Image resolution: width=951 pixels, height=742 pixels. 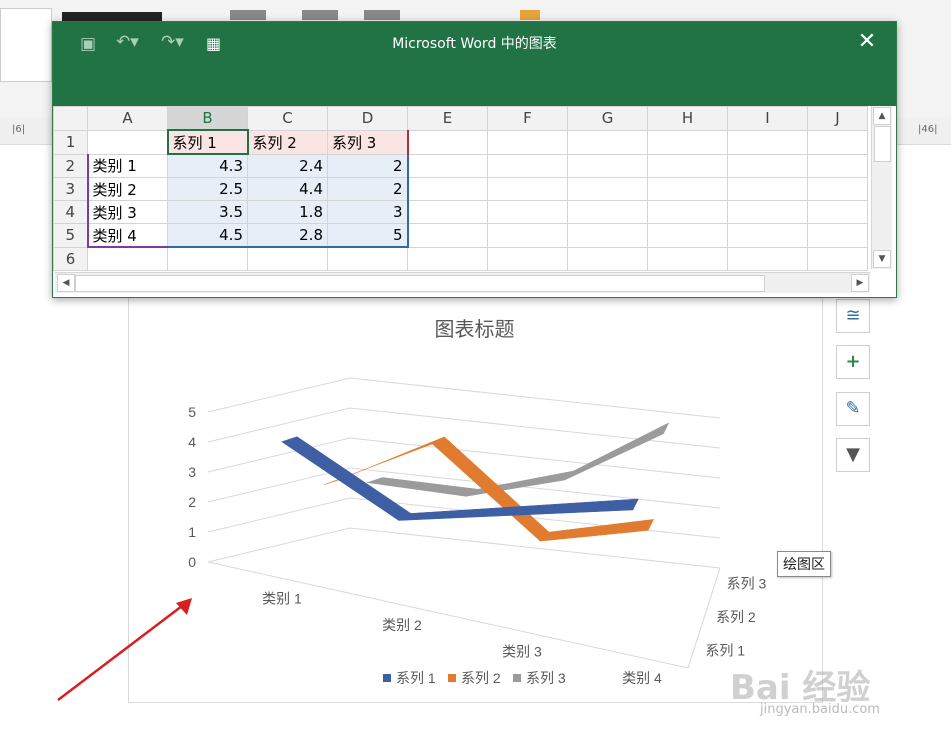 I want to click on cell-d5: 5, so click(x=368, y=235).